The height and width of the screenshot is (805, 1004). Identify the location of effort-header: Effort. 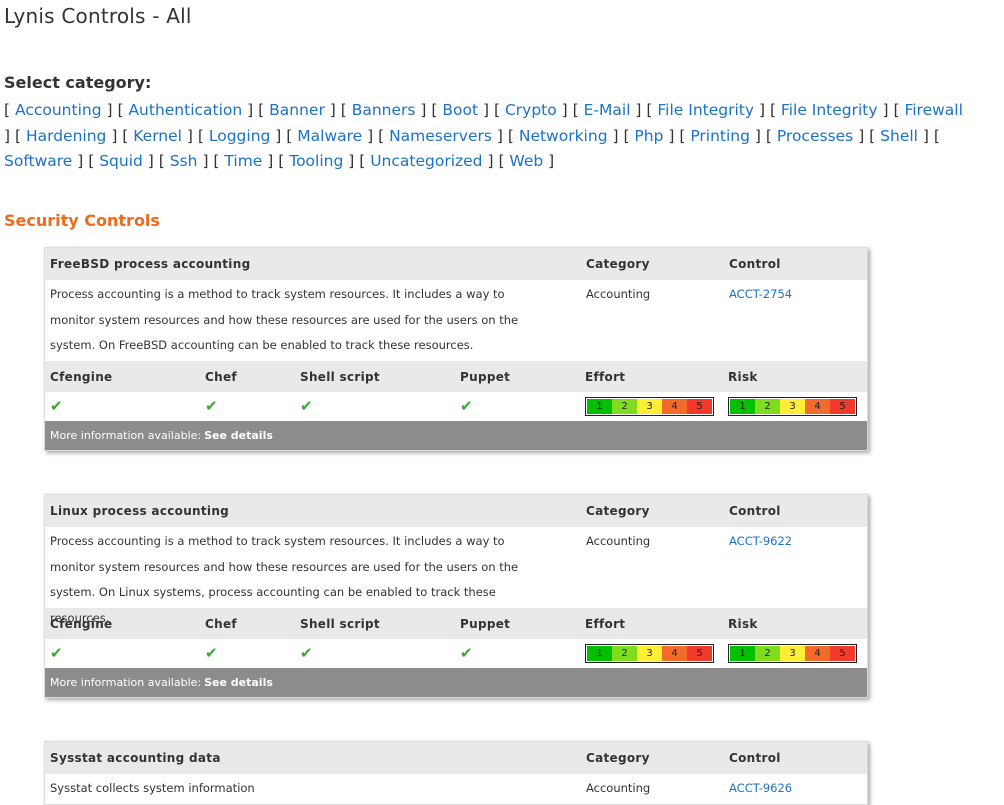
(605, 623).